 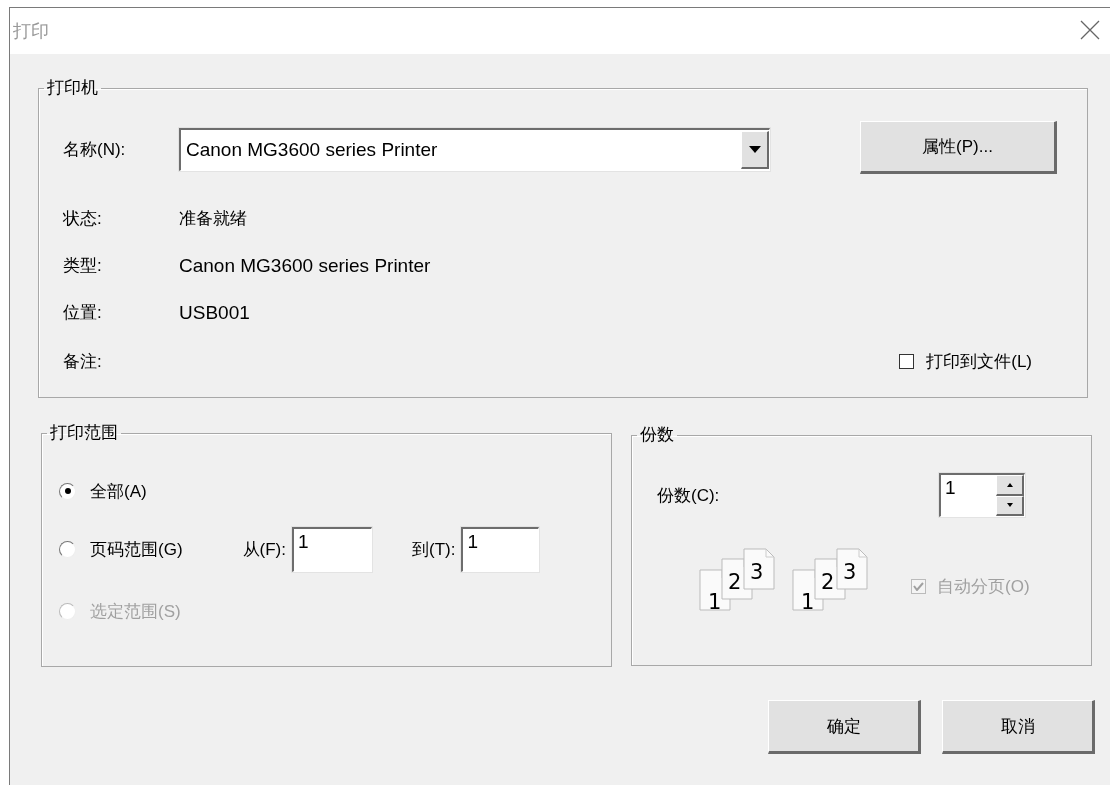 What do you see at coordinates (118, 491) in the screenshot?
I see `radio-label: 全部(A)` at bounding box center [118, 491].